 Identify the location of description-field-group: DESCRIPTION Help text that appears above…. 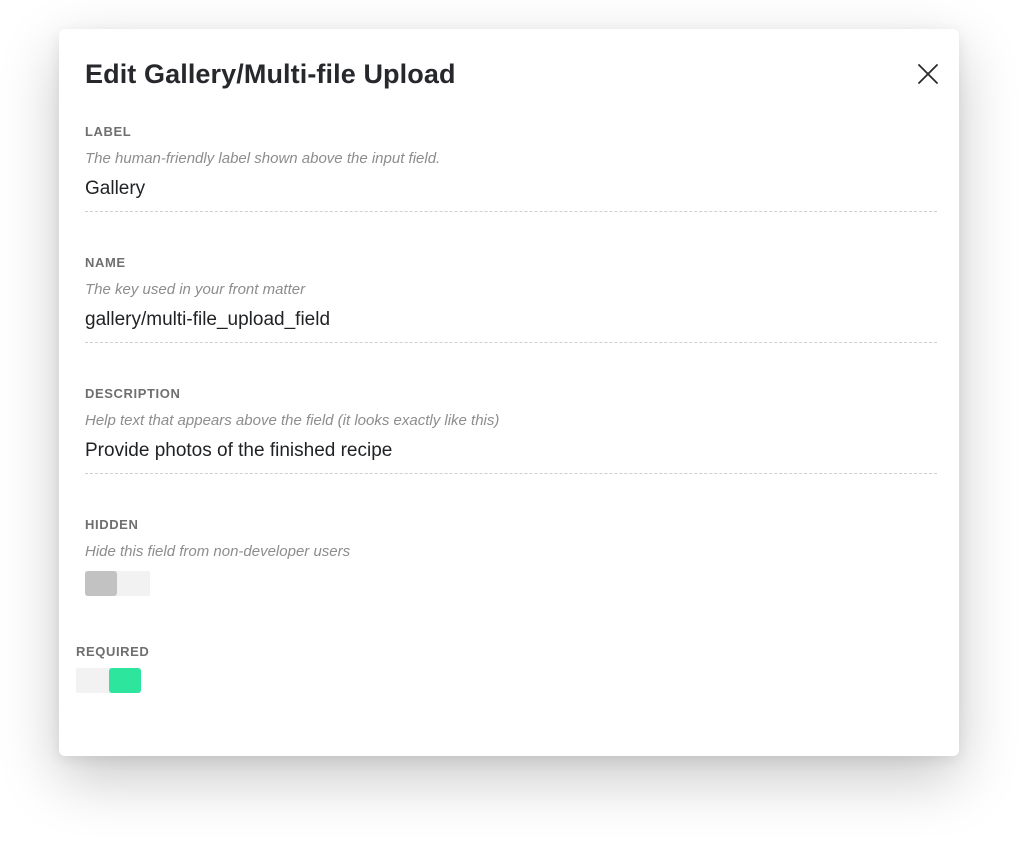
(511, 430).